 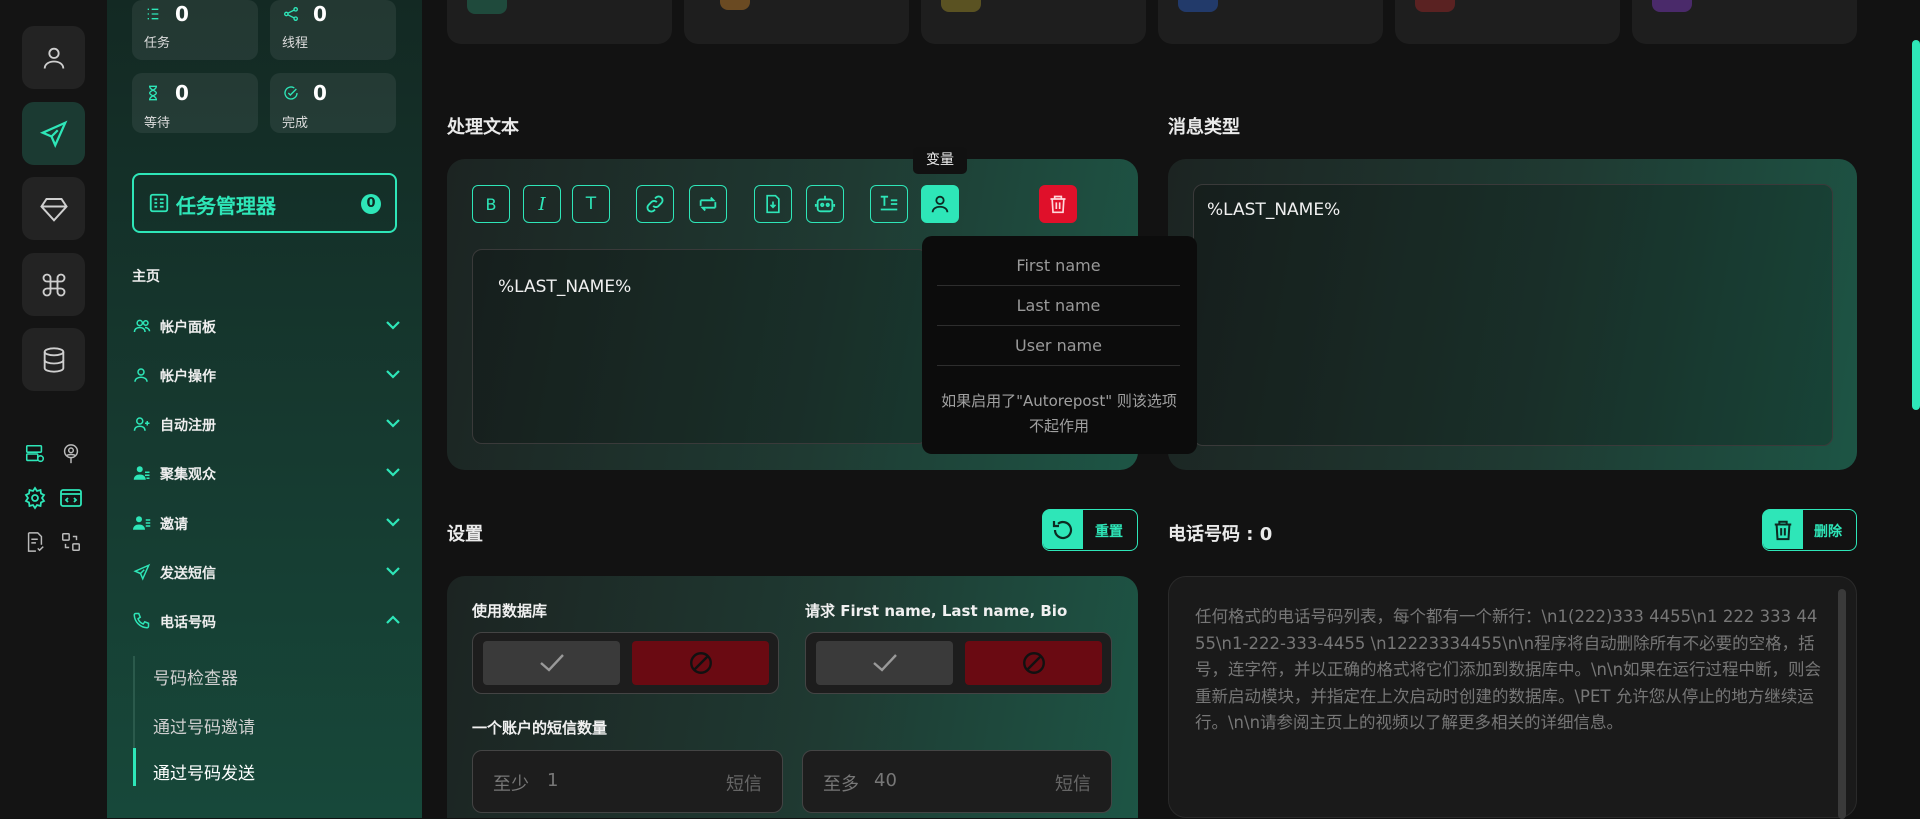 What do you see at coordinates (266, 621) in the screenshot?
I see `sidebar-item-phone-numbers: 电话号码` at bounding box center [266, 621].